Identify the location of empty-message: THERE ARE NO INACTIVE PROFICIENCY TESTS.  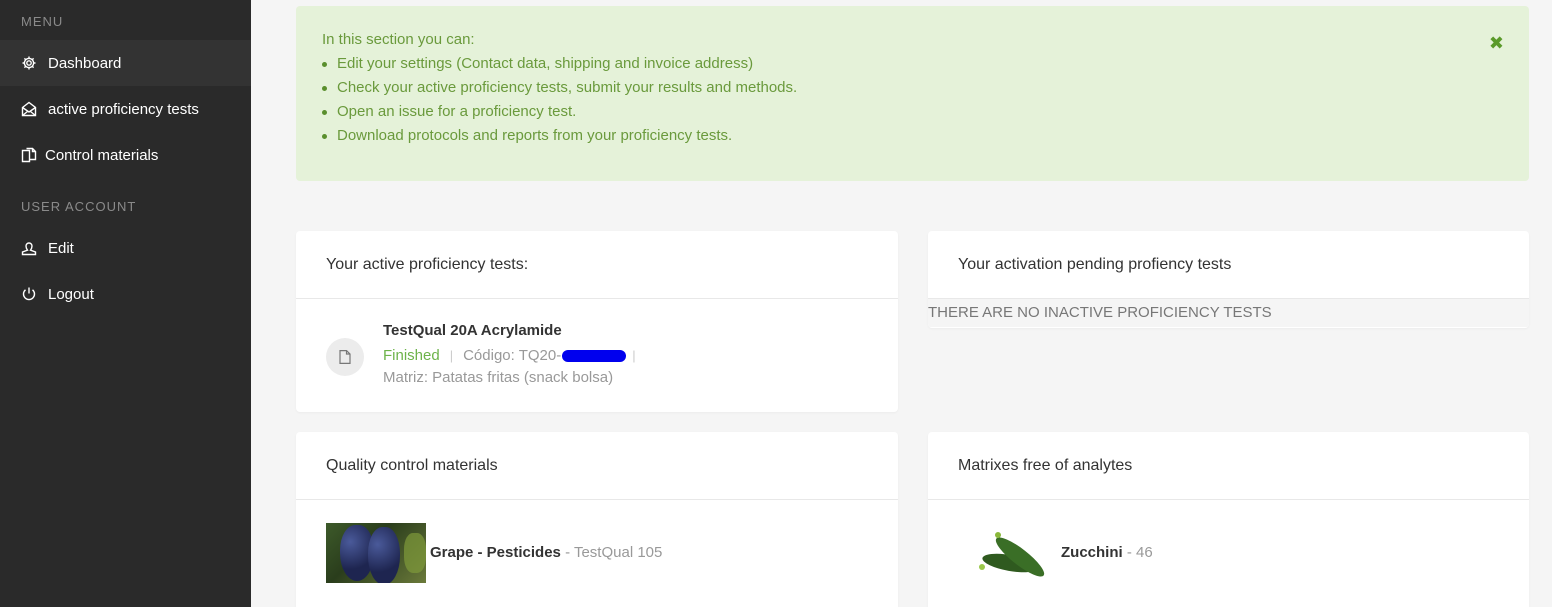
(1228, 313).